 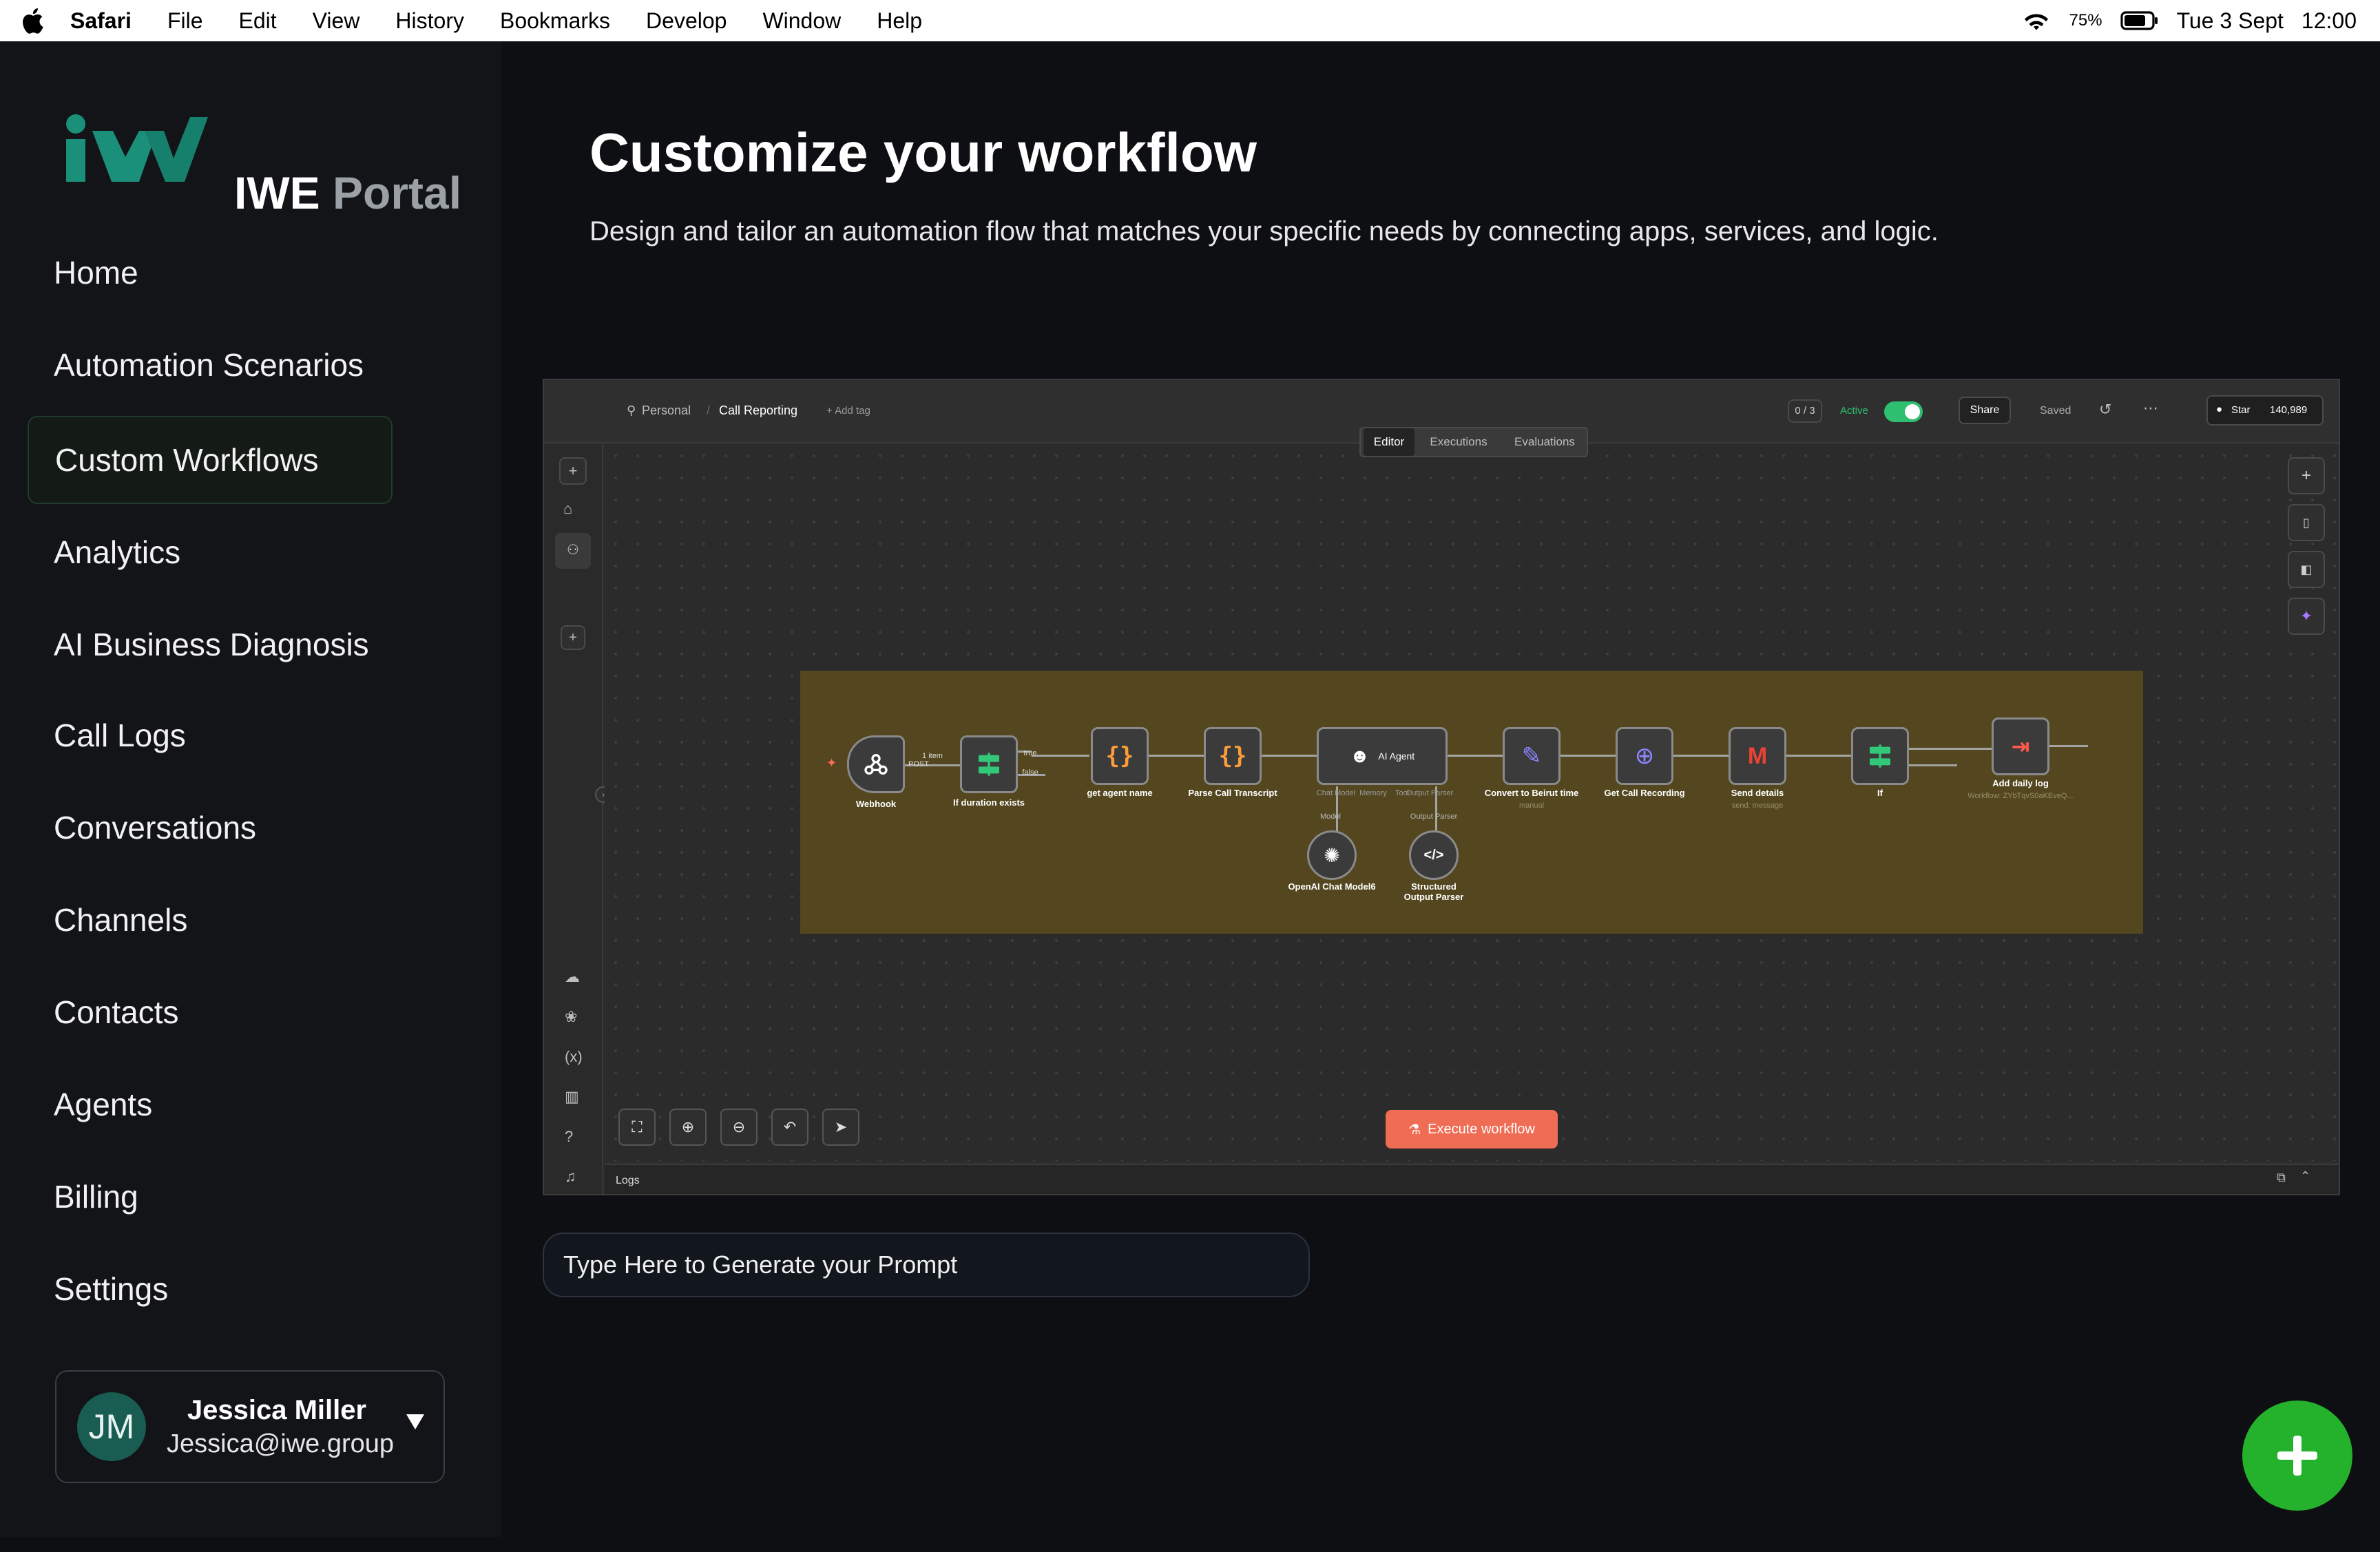 I want to click on add-project-icon: +, so click(x=573, y=637).